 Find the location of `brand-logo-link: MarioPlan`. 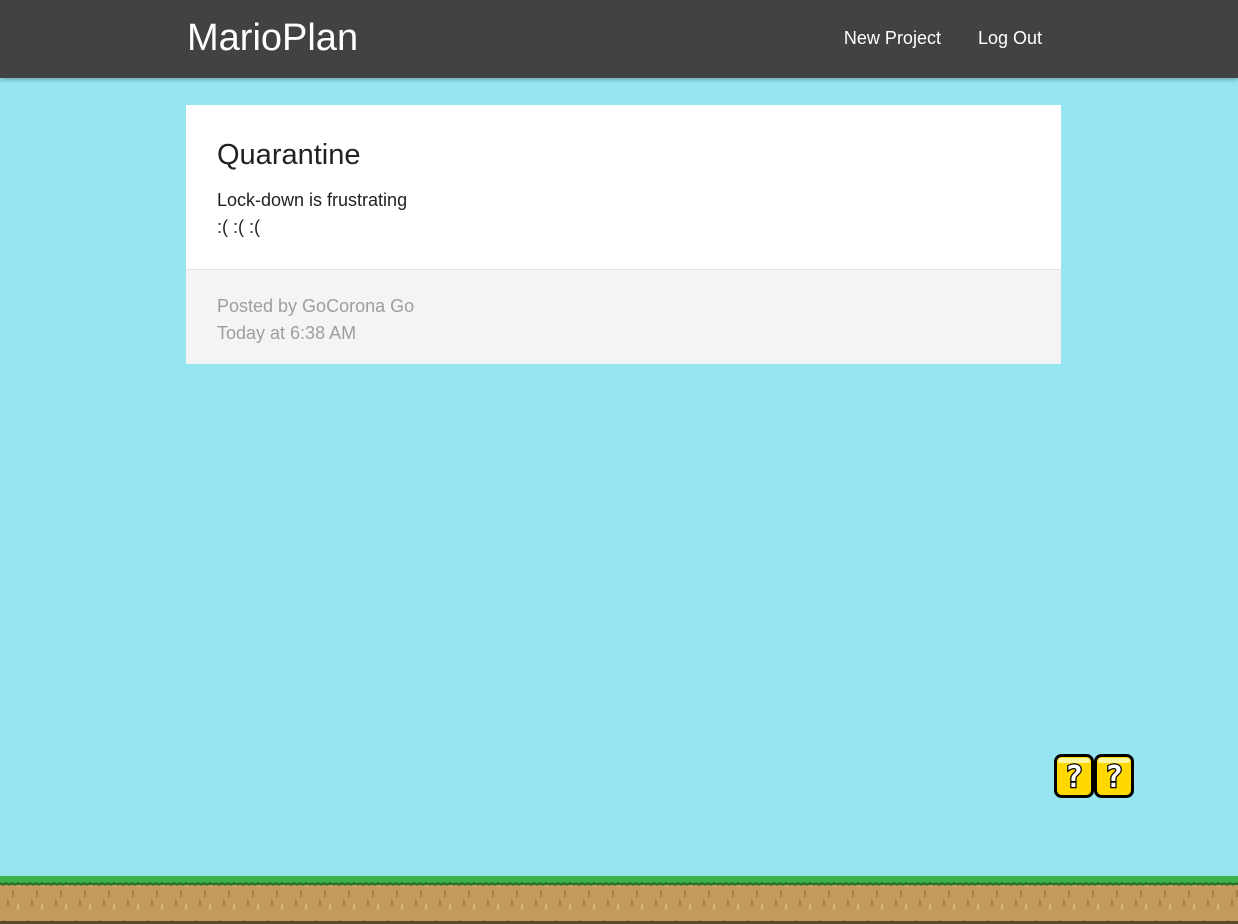

brand-logo-link: MarioPlan is located at coordinates (272, 38).